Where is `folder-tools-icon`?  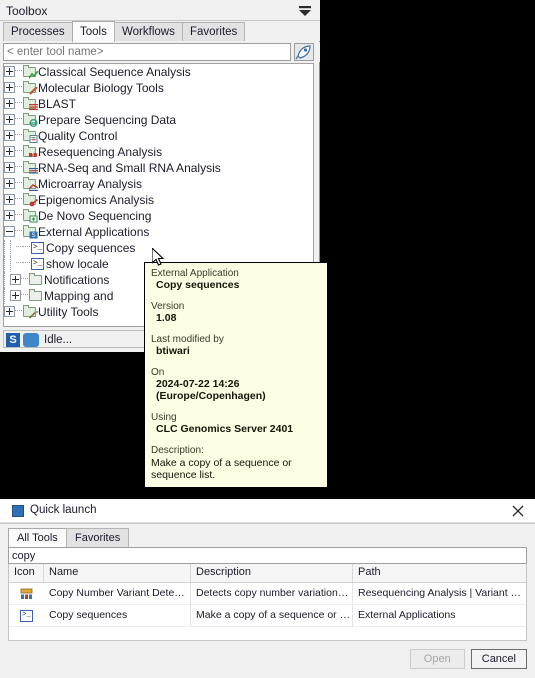 folder-tools-icon is located at coordinates (30, 311).